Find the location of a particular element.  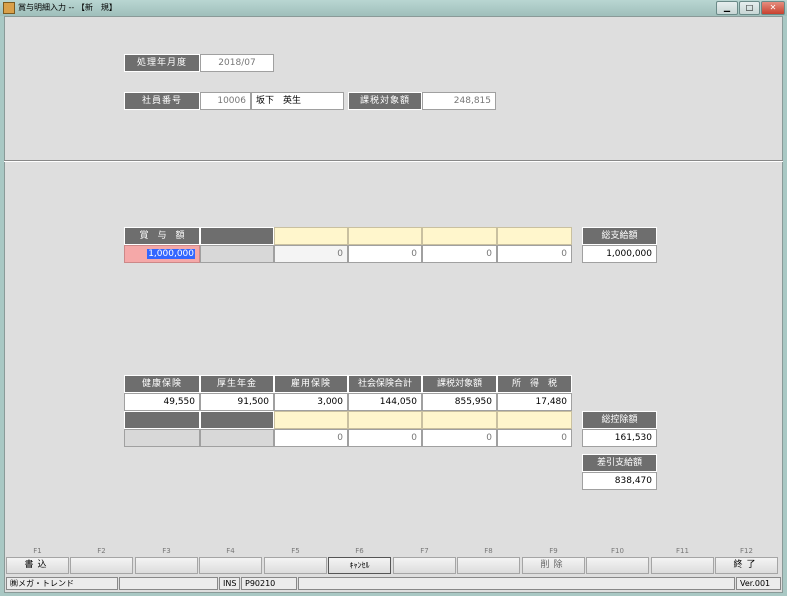

employee-number-field: 10006 is located at coordinates (225, 101).